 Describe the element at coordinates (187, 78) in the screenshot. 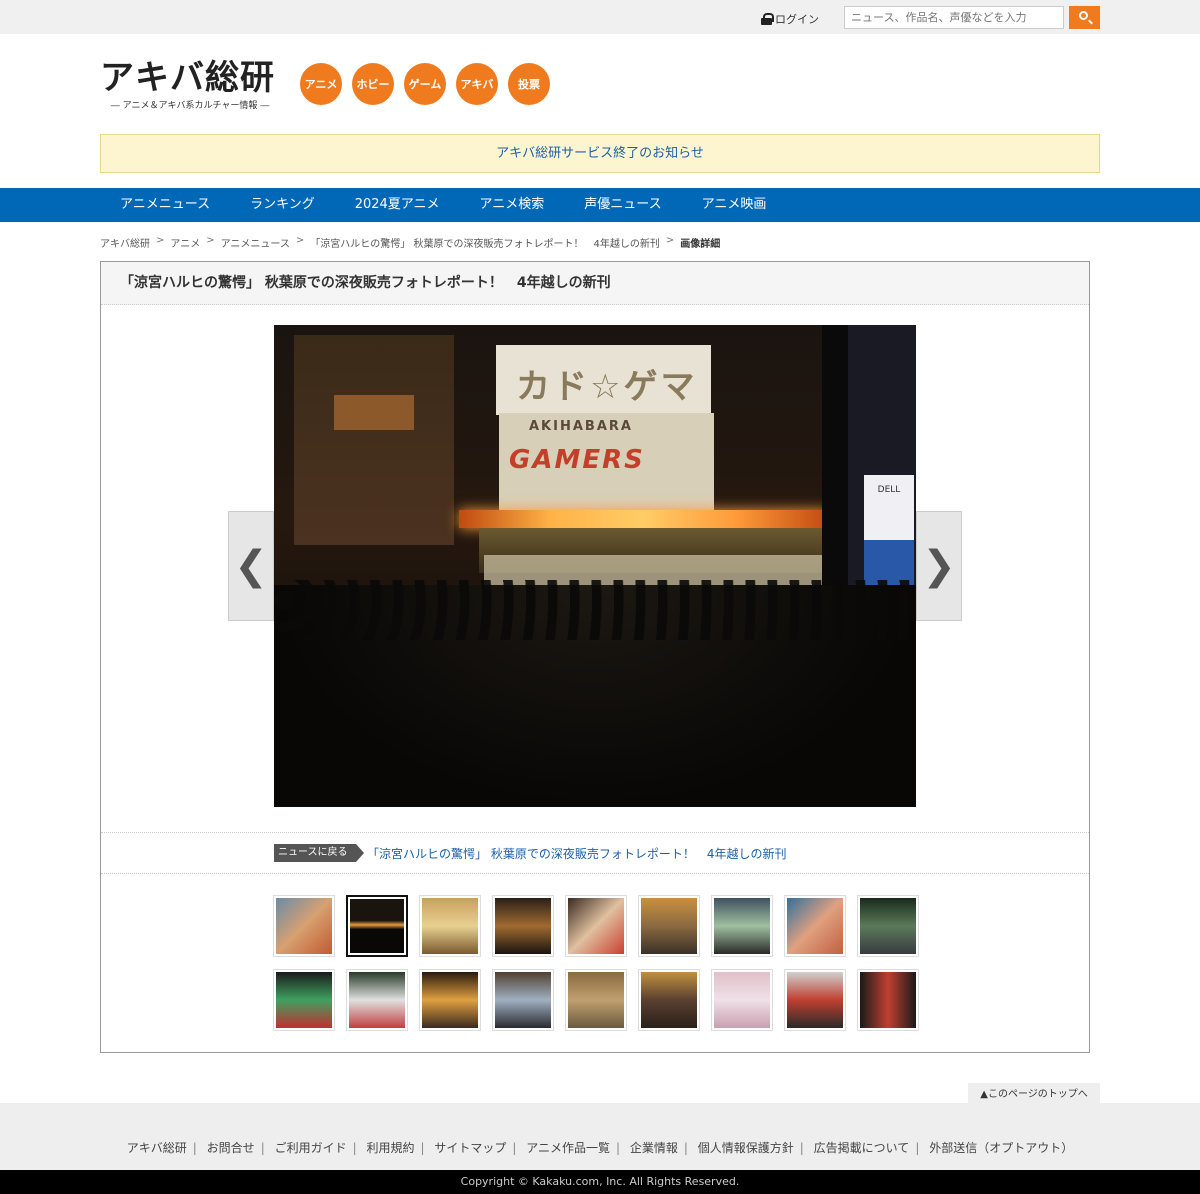

I see `logo-title: アキバ総研` at that location.